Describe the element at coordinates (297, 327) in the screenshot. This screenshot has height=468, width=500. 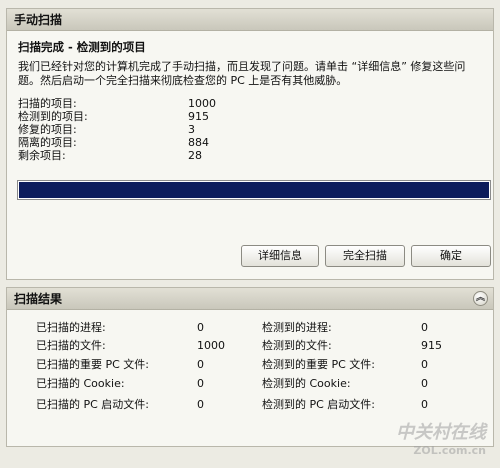
I see `result-label: 检测到的进程:` at that location.